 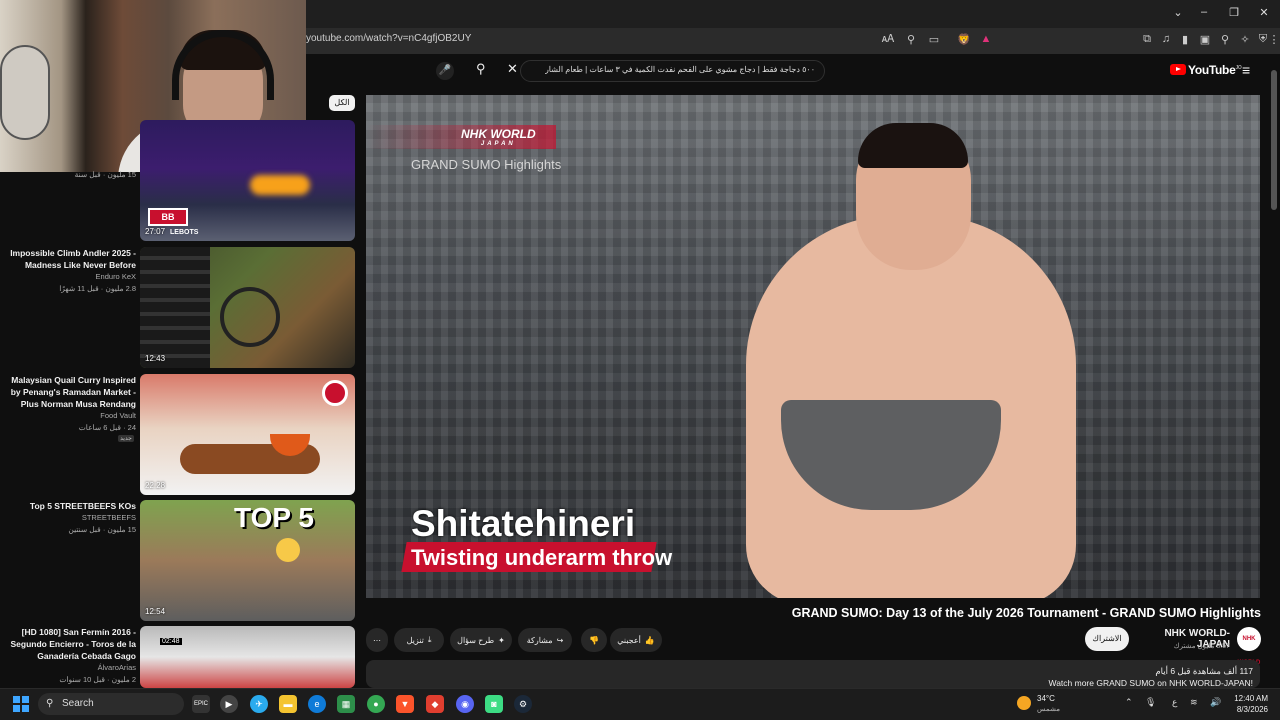 What do you see at coordinates (888, 39) in the screenshot?
I see `translate-icon: 🗚` at bounding box center [888, 39].